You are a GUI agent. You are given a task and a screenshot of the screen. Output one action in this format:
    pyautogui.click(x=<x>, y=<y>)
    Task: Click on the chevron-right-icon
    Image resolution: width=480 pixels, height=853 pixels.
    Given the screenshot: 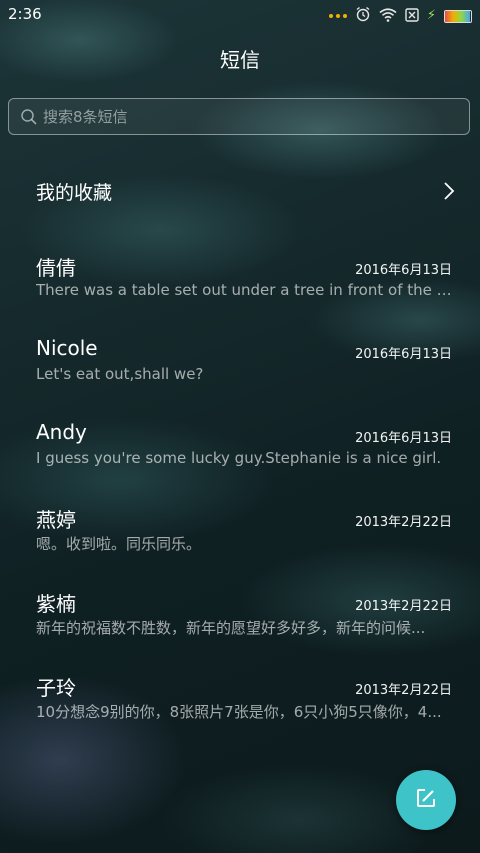 What is the action you would take?
    pyautogui.click(x=449, y=191)
    